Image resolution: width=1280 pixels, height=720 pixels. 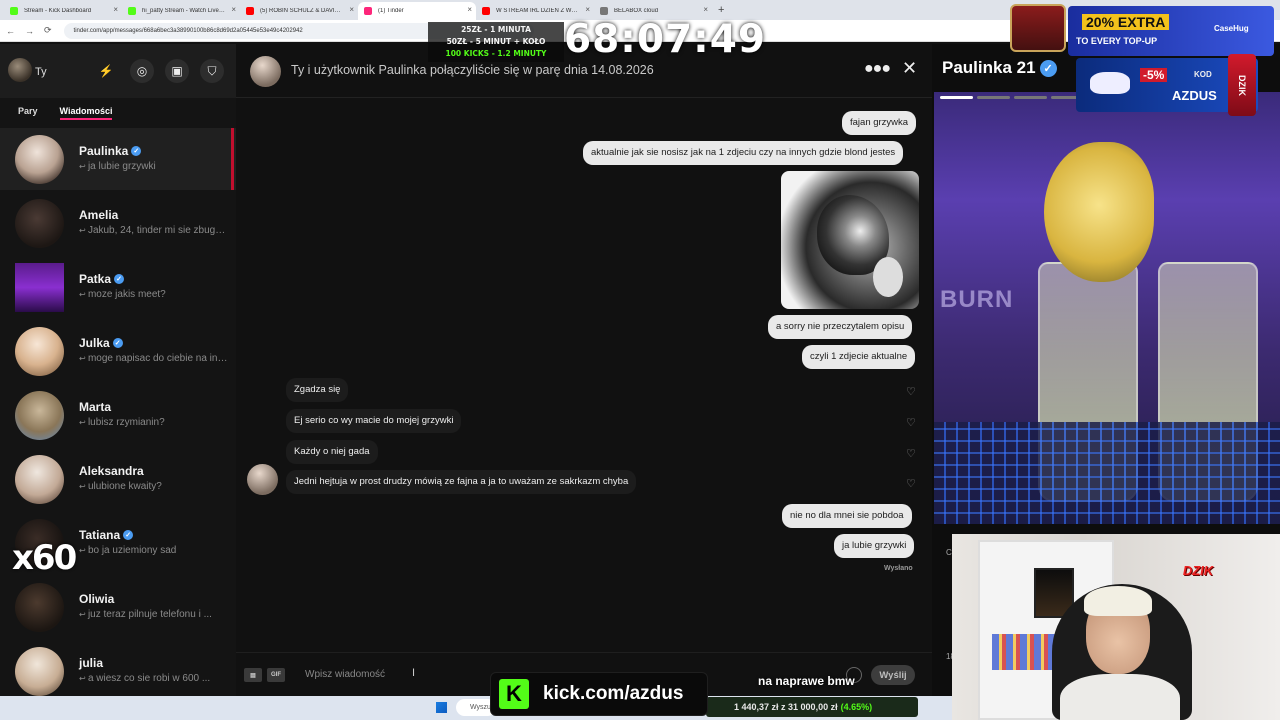 What do you see at coordinates (28, 113) in the screenshot?
I see `tab-matches: Pary` at bounding box center [28, 113].